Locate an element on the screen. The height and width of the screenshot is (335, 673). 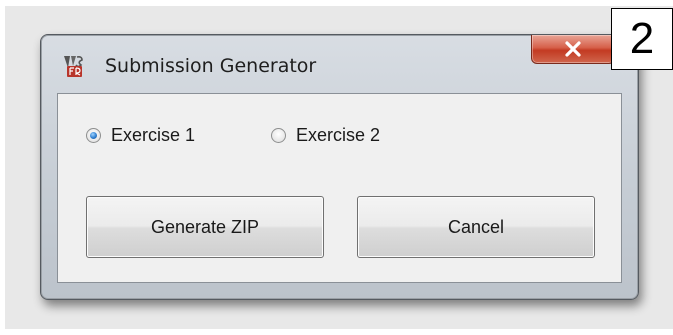
radio-button-checked is located at coordinates (93, 135).